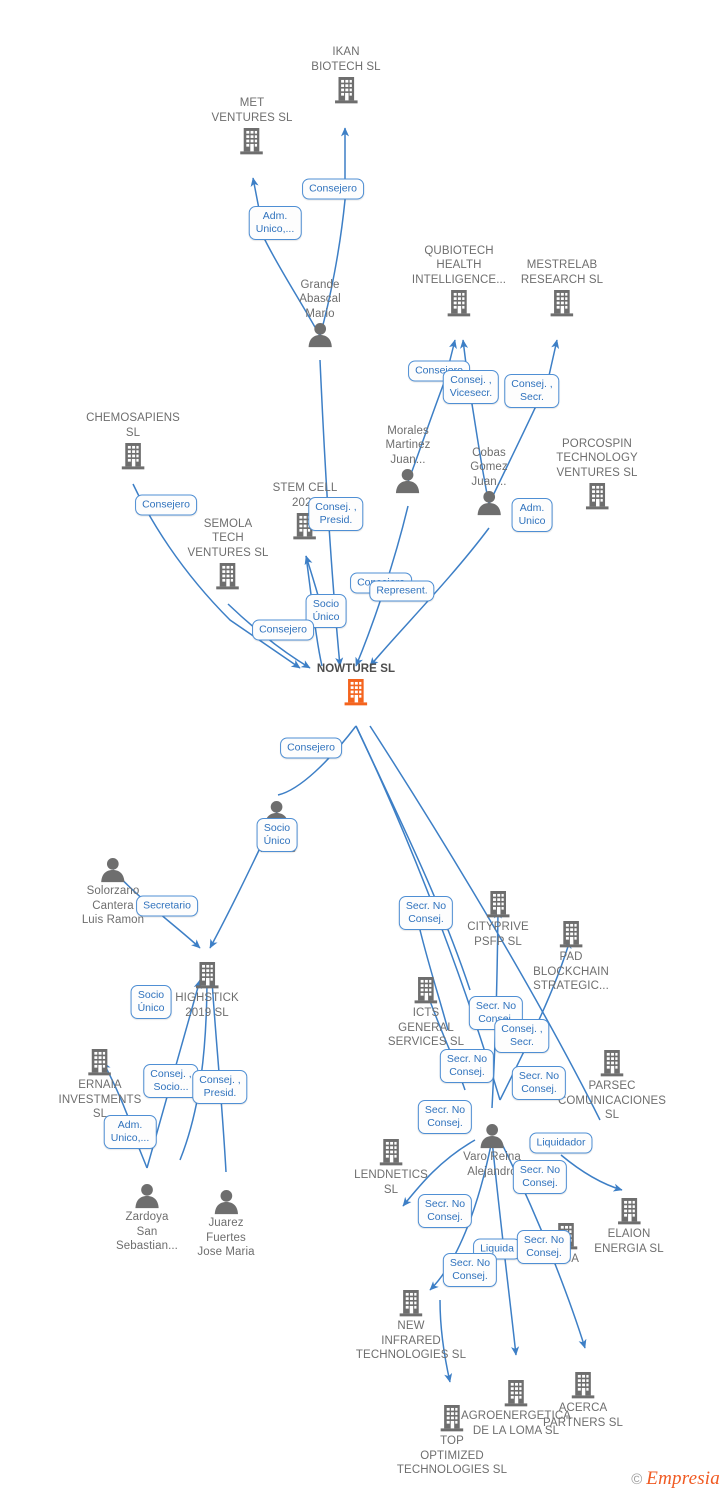 This screenshot has height=1500, width=728. I want to click on graph-node-person: Grande Abascal Mario, so click(320, 313).